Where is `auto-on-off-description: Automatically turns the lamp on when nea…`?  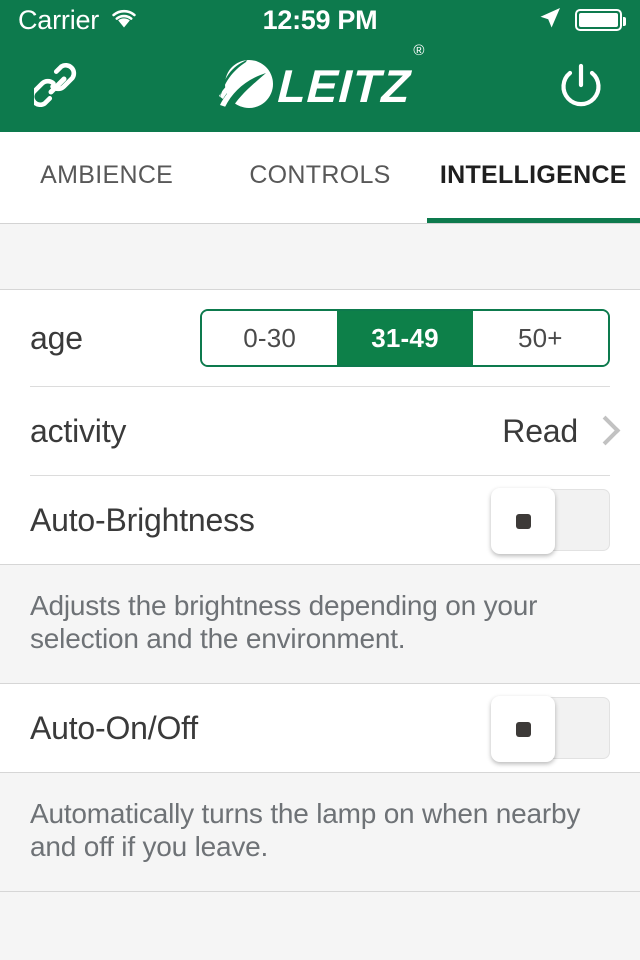 auto-on-off-description: Automatically turns the lamp on when nea… is located at coordinates (320, 832).